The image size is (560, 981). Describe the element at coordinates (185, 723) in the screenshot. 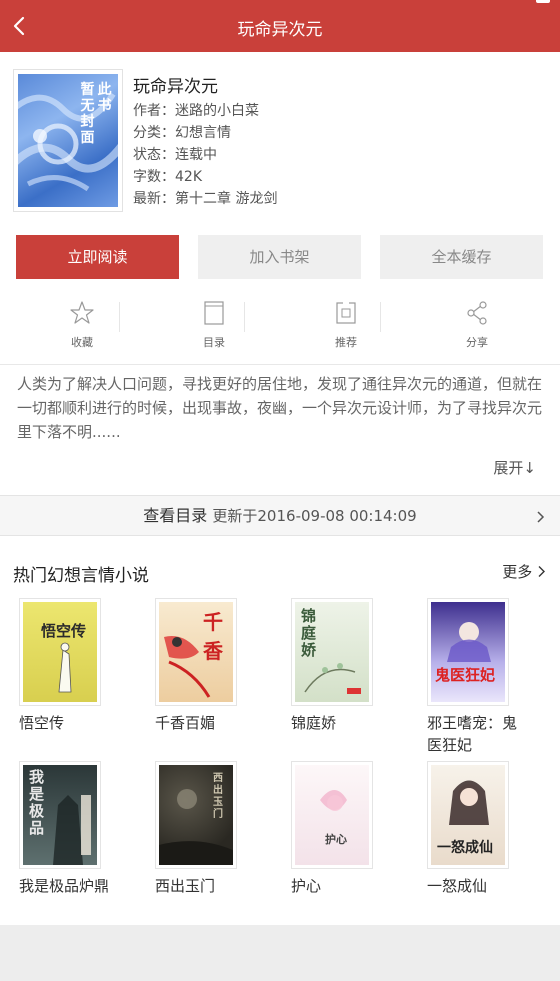

I see `book-title: 千香百媚` at that location.